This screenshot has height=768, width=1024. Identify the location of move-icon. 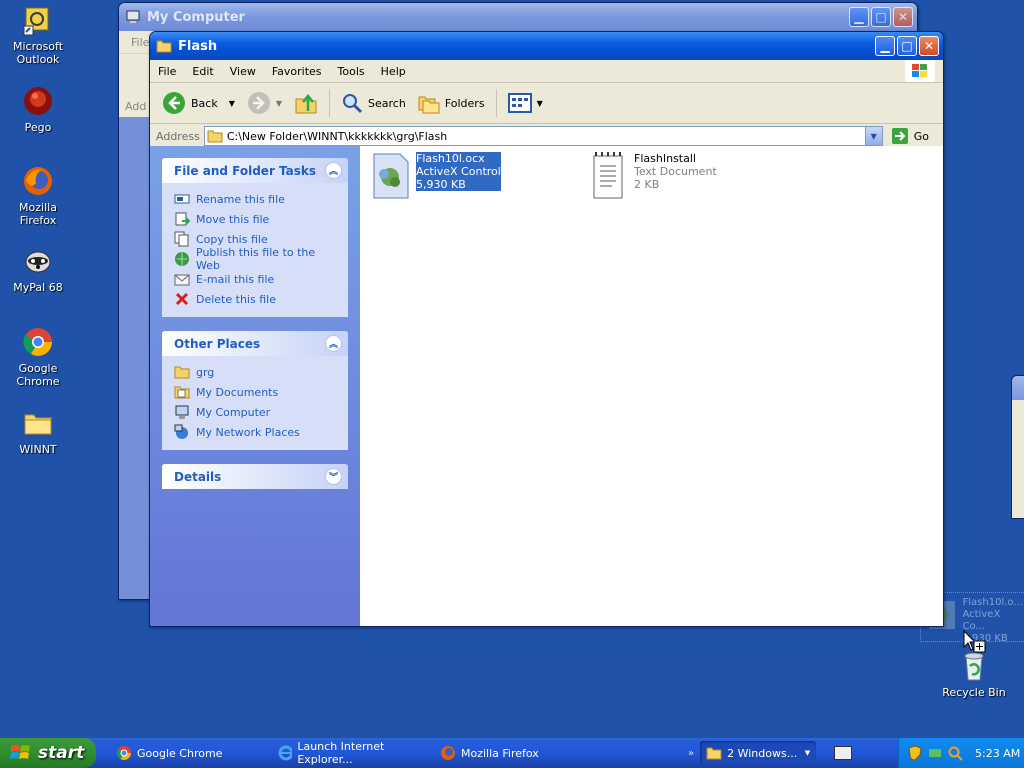
(182, 219).